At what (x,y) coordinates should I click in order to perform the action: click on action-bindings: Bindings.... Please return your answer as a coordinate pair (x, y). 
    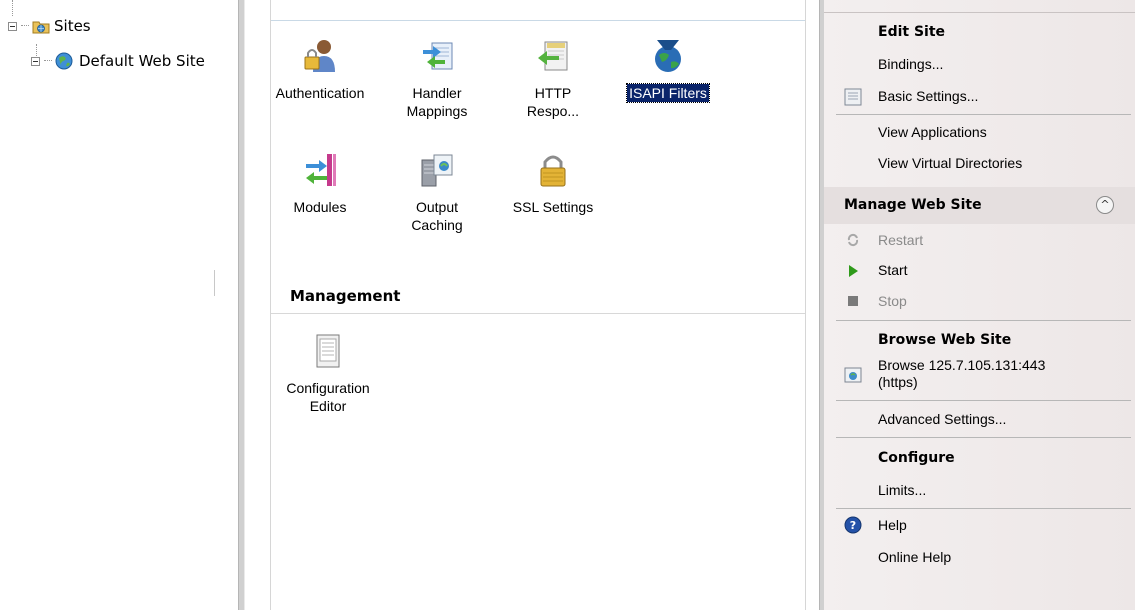
    Looking at the image, I should click on (910, 64).